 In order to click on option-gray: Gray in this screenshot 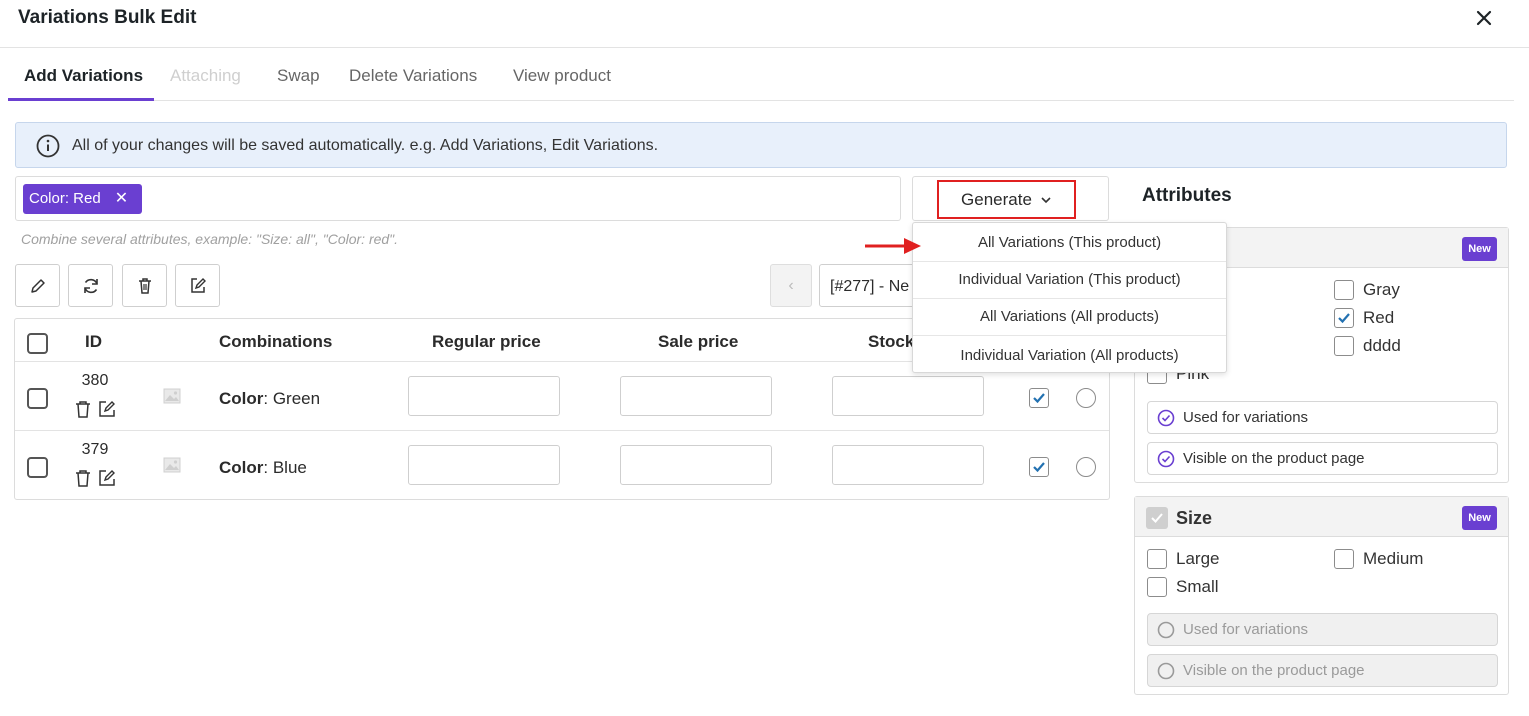, I will do `click(1367, 290)`.